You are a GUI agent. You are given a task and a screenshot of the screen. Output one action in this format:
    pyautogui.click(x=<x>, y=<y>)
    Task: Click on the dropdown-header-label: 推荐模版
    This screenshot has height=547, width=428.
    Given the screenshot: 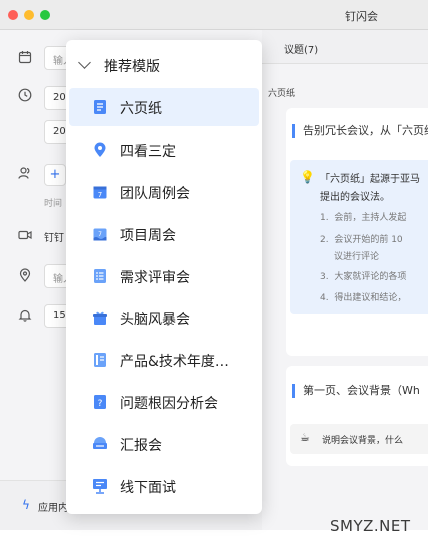 What is the action you would take?
    pyautogui.click(x=132, y=67)
    